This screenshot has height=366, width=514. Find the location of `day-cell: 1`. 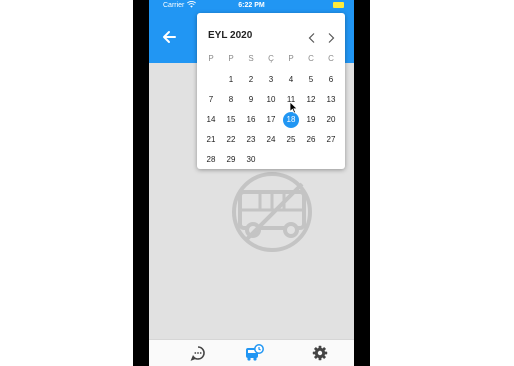

day-cell: 1 is located at coordinates (231, 80).